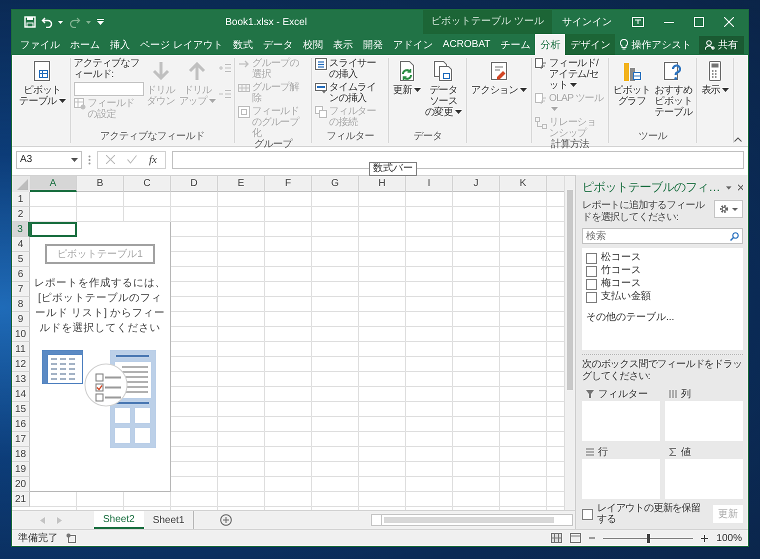 The image size is (760, 559). Describe the element at coordinates (21, 349) in the screenshot. I see `row-header: 11` at that location.